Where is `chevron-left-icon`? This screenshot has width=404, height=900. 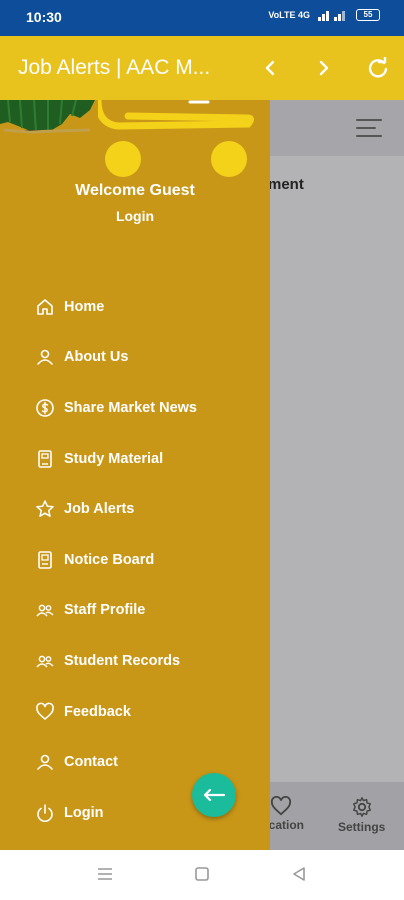 chevron-left-icon is located at coordinates (270, 68).